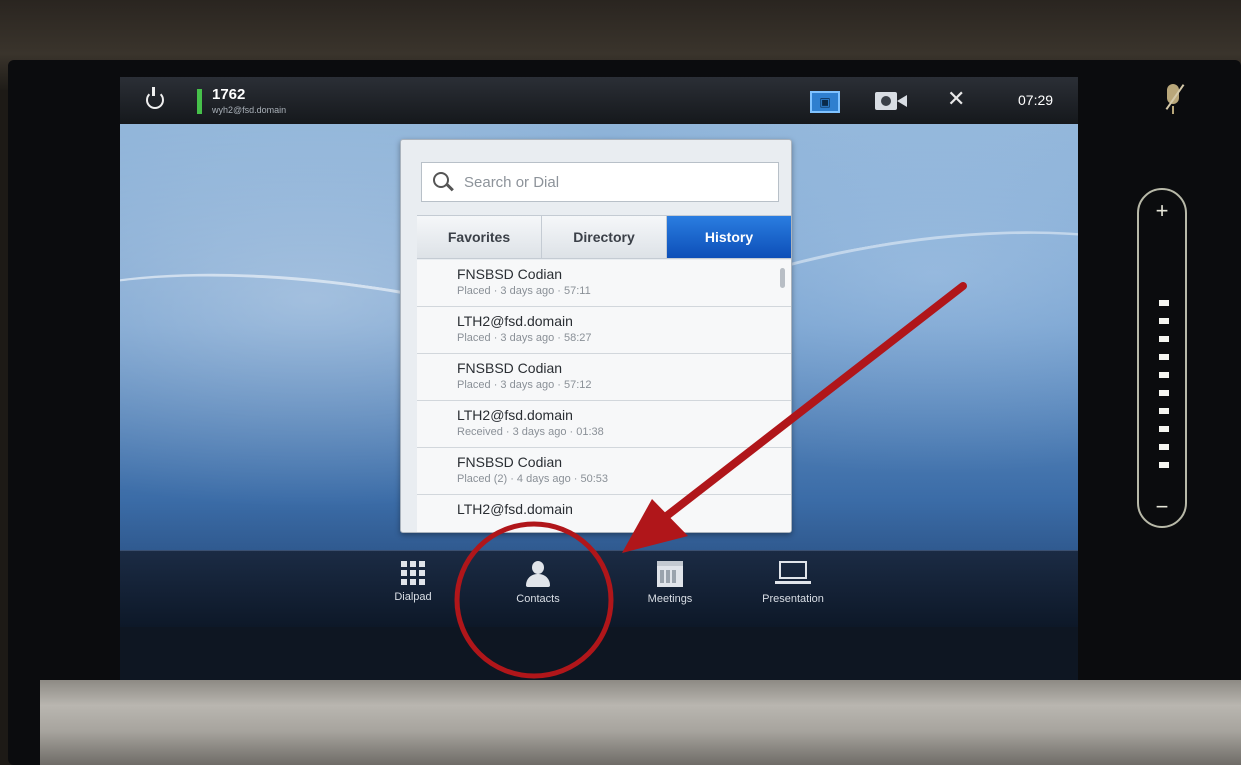 The width and height of the screenshot is (1241, 765). Describe the element at coordinates (809, 405) in the screenshot. I see `annotation-arrow` at that location.